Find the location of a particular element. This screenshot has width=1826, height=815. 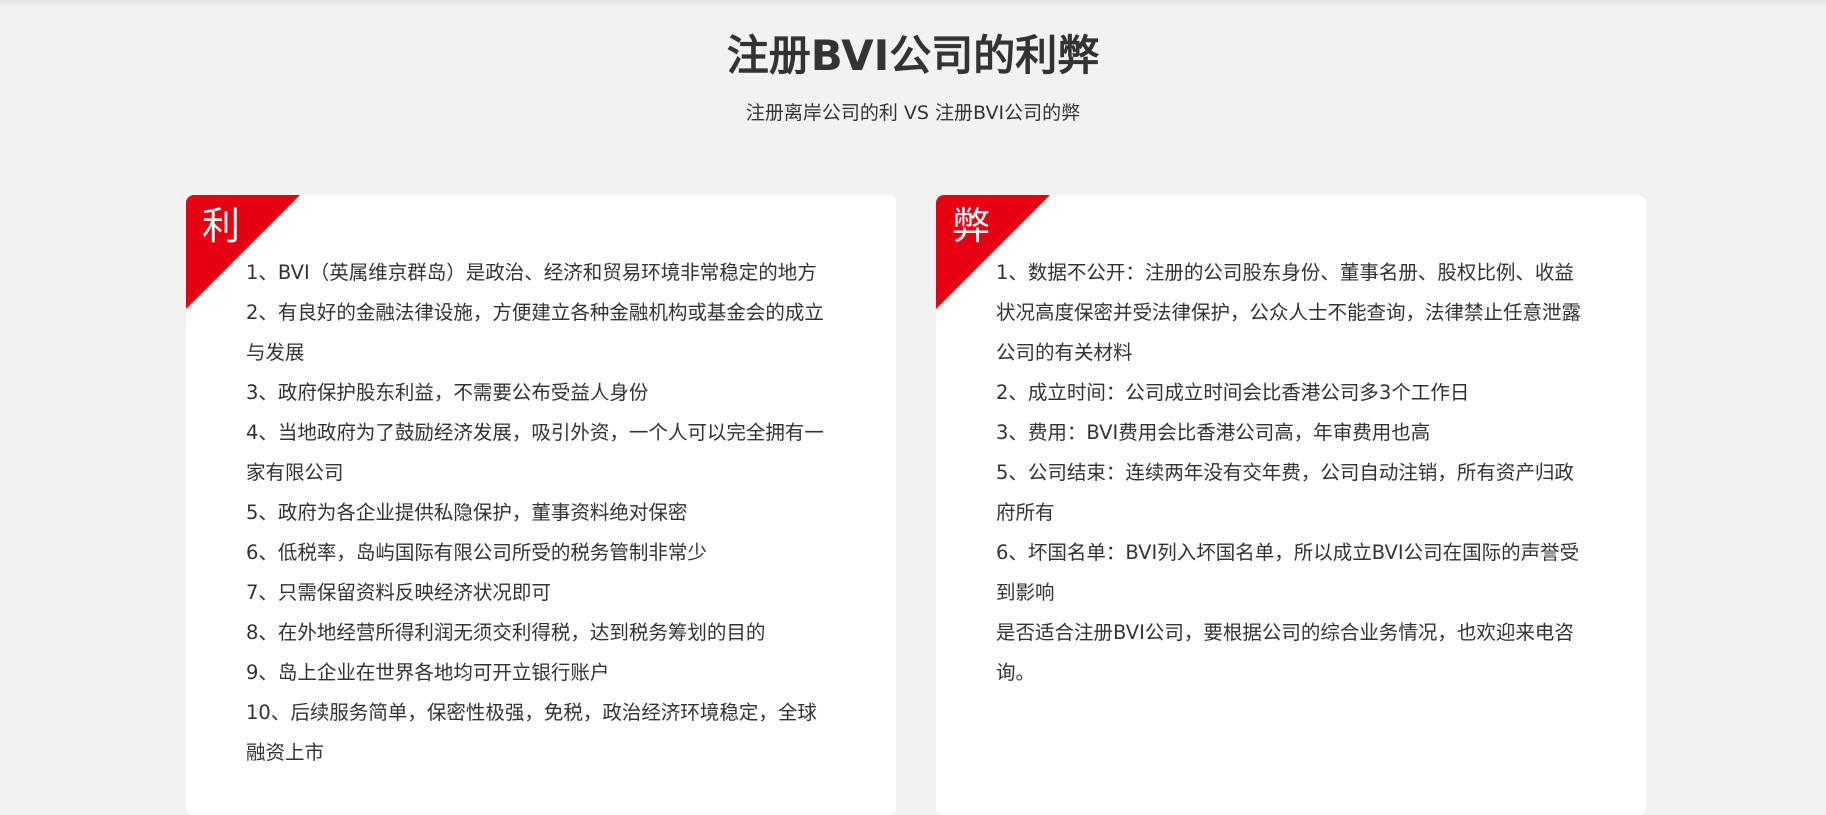

list-item: 6、坏国名单：BVI列入坏国名单，所以成立BVI公司在国际的声誉受到影响 is located at coordinates (1288, 572).